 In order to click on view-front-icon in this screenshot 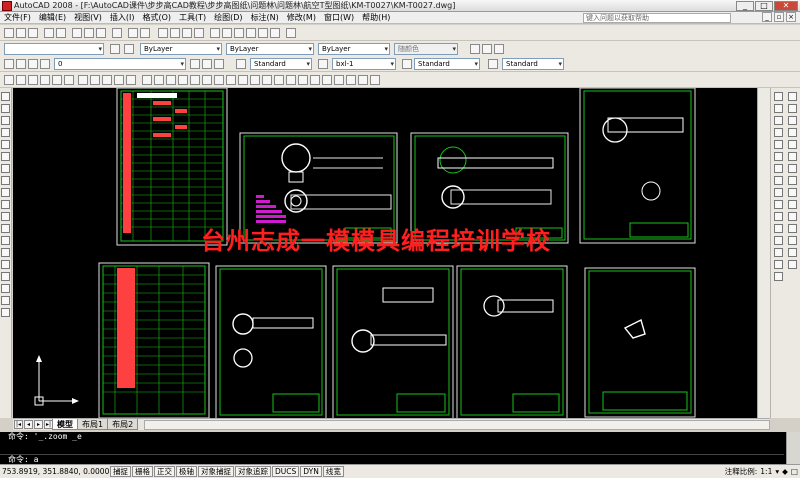, I will do `click(57, 80)`.